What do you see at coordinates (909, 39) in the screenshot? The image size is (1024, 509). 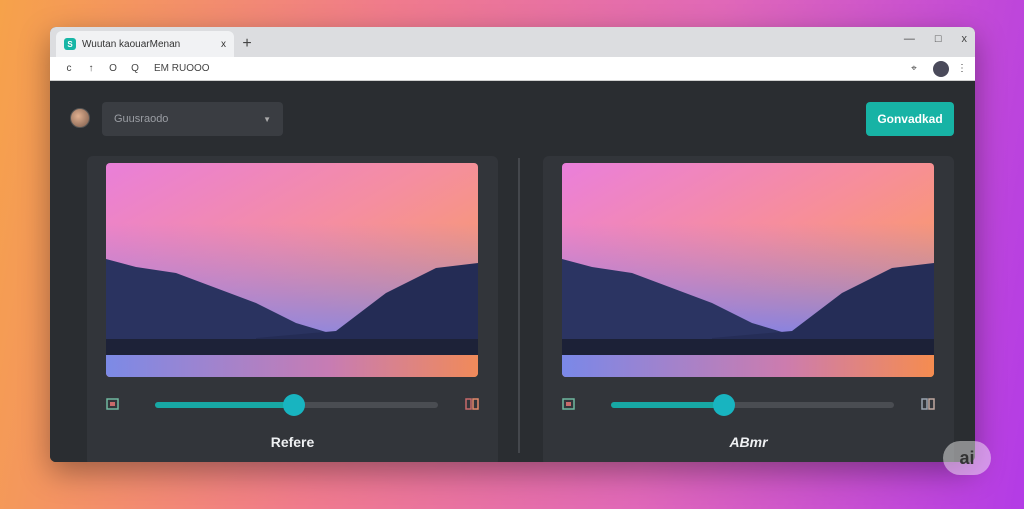 I see `minimize-button: —` at bounding box center [909, 39].